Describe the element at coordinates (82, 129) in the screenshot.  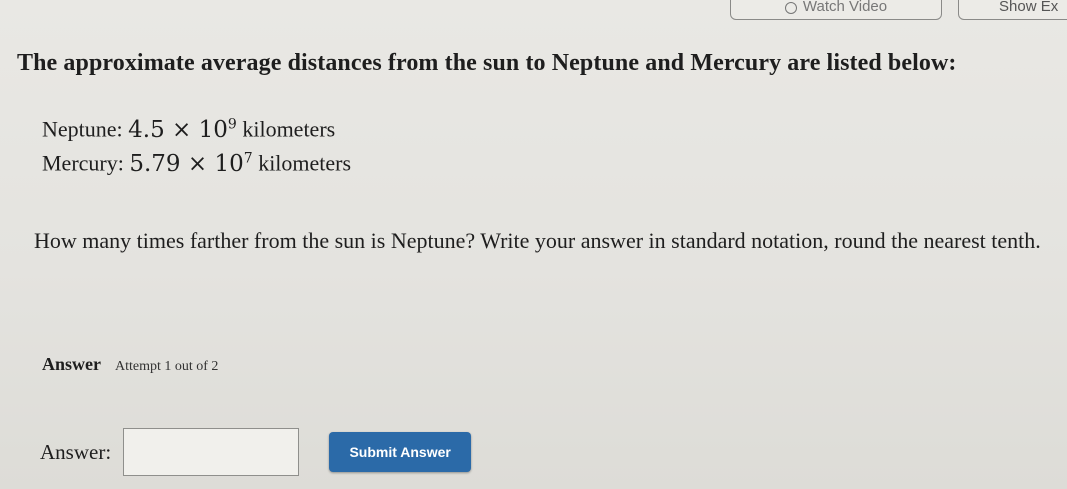
I see `planet-name: Neptune:` at that location.